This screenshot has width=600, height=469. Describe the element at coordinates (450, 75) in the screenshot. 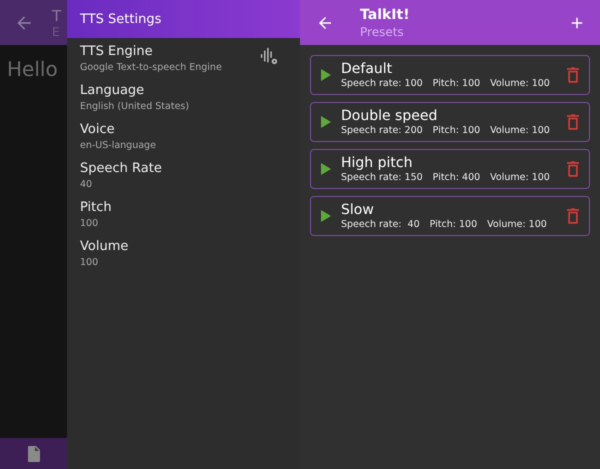

I see `preset-card: Default Speech rate: 100 Pitch: 100 Volume: 100` at that location.